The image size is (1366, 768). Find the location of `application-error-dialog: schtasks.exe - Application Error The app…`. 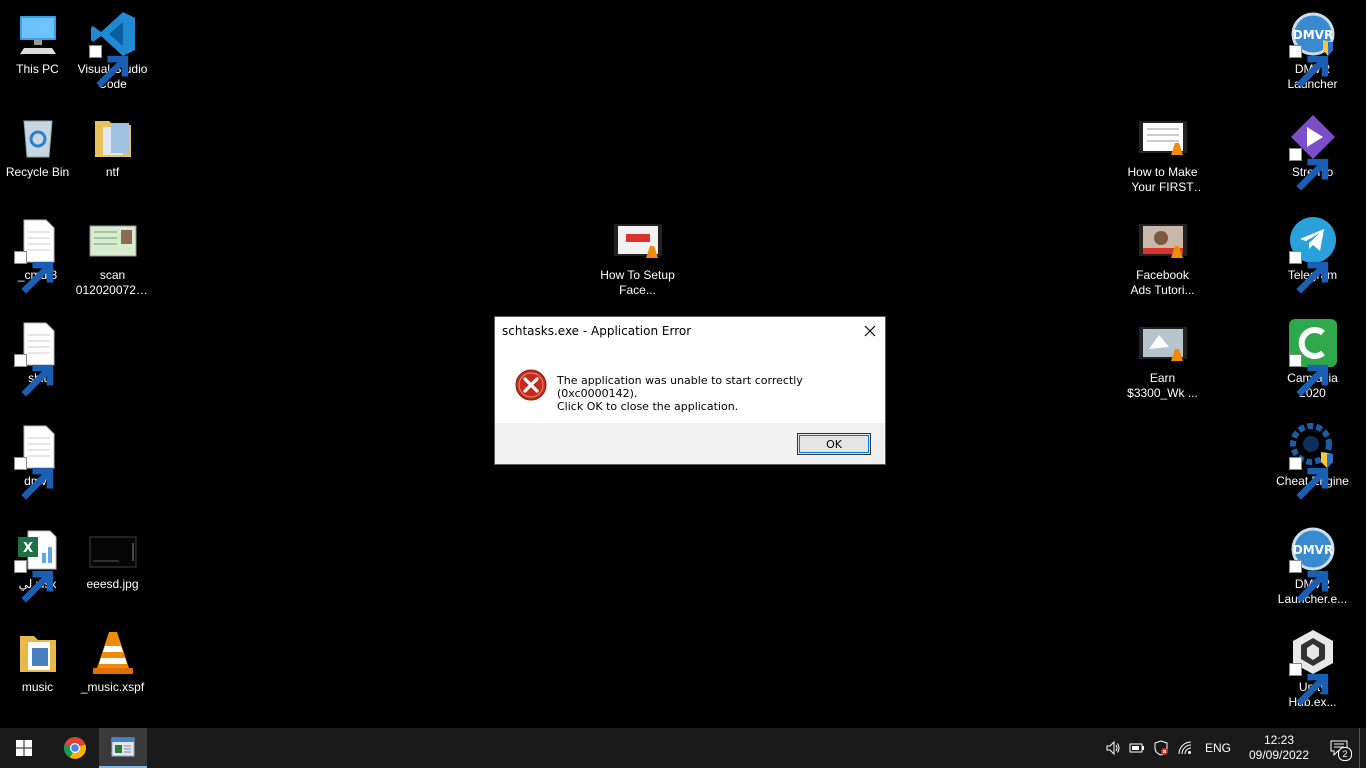

application-error-dialog: schtasks.exe - Application Error The app… is located at coordinates (690, 390).